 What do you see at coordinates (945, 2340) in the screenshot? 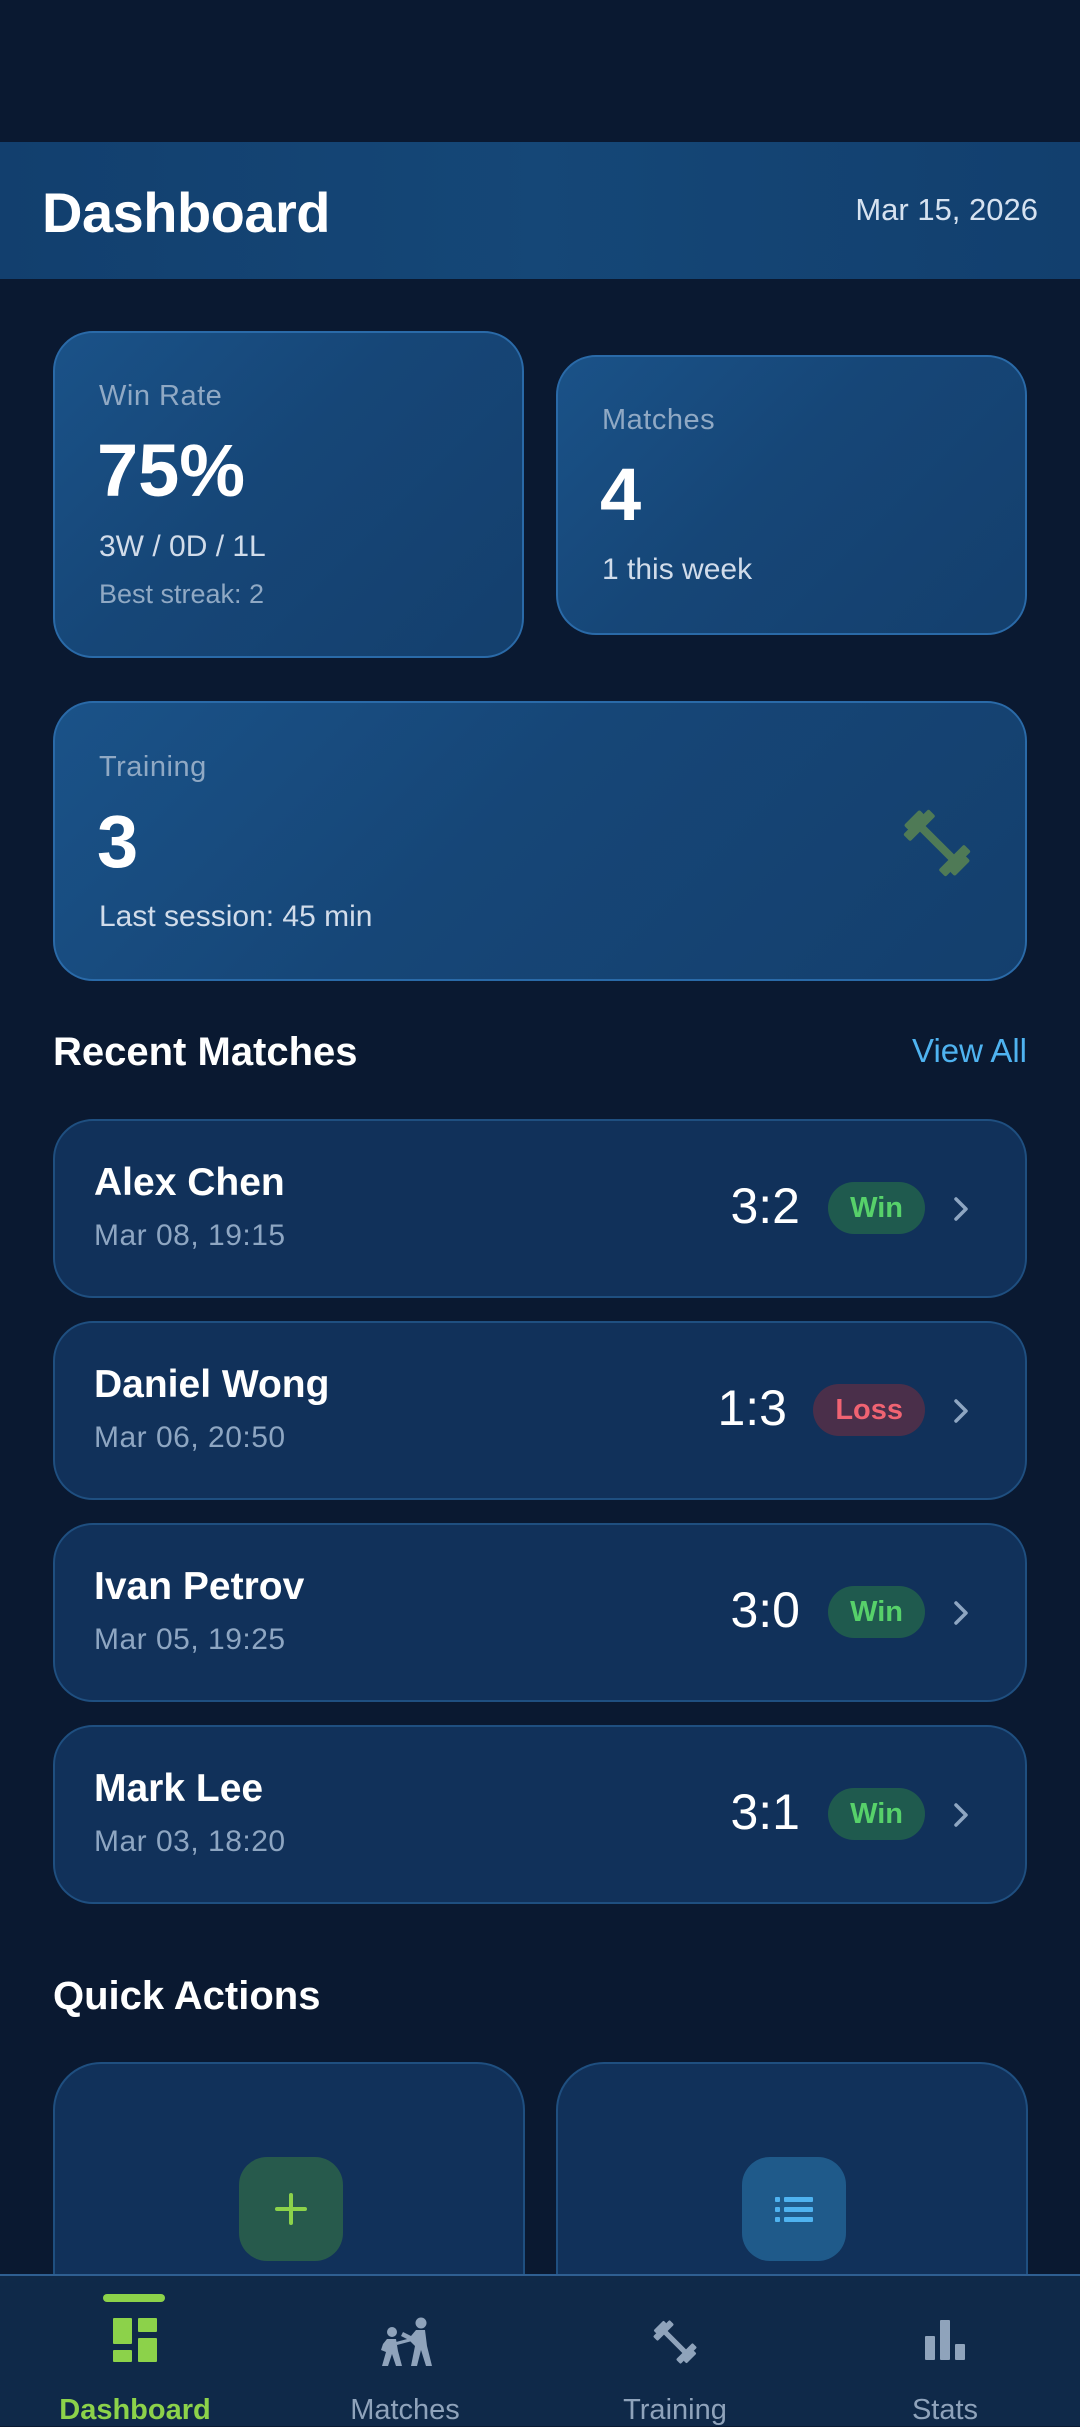
I see `bar-chart-icon` at bounding box center [945, 2340].